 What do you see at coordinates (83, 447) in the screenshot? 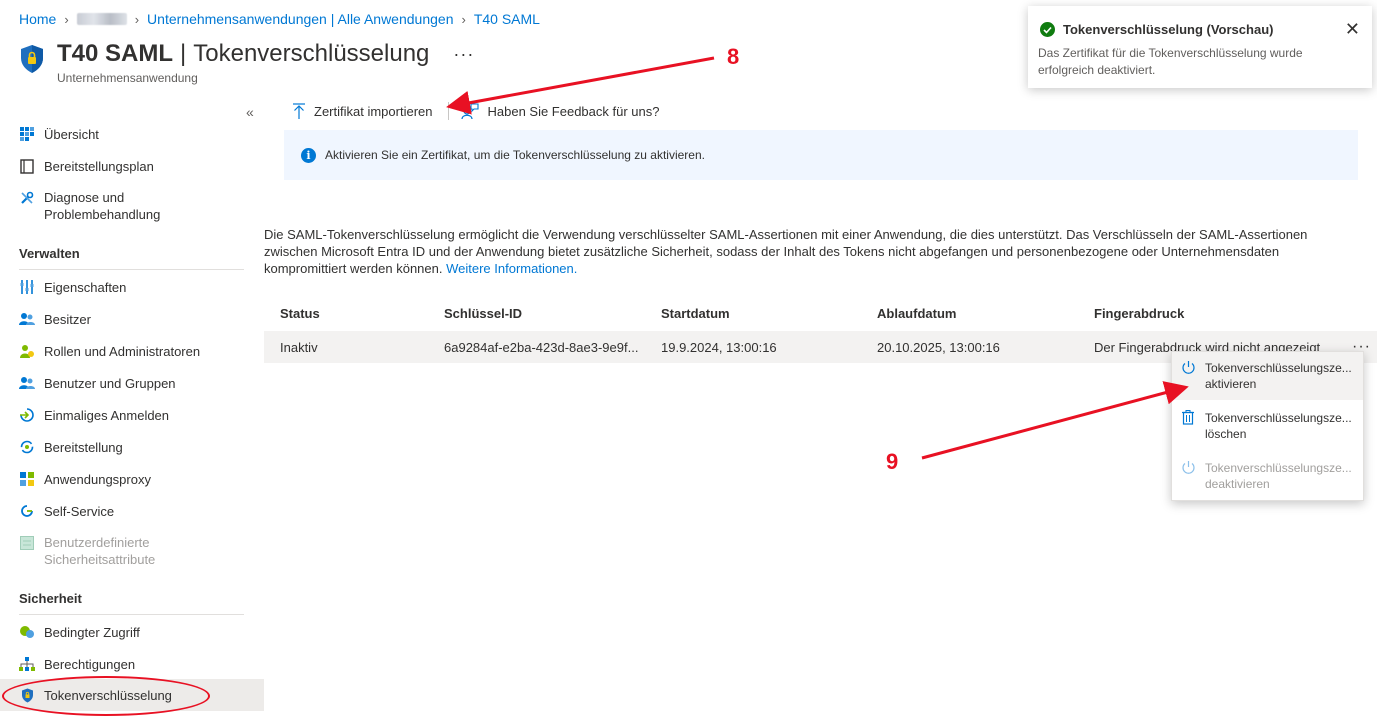
I see `sidebar-item-label: Bereitstellung` at bounding box center [83, 447].